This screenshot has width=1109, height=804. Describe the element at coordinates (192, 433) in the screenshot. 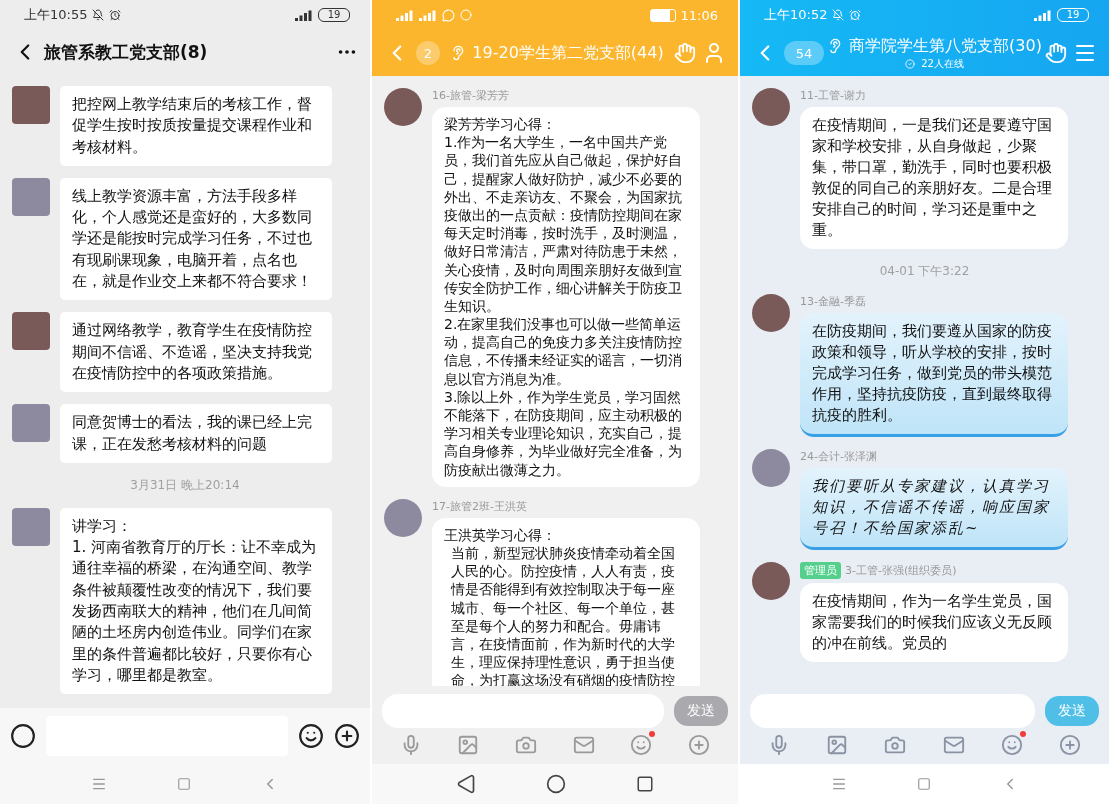

I see `message-text: 同意贺博士的看法，我的课已经上完课，正在发愁考核材料的问题` at that location.